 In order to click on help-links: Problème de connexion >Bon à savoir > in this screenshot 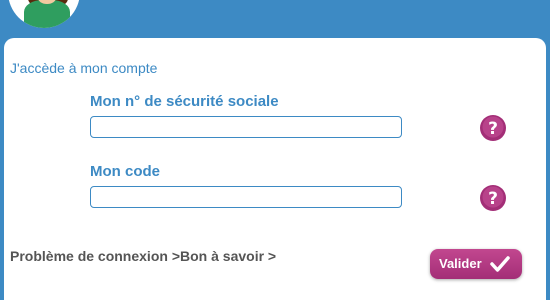, I will do `click(143, 256)`.